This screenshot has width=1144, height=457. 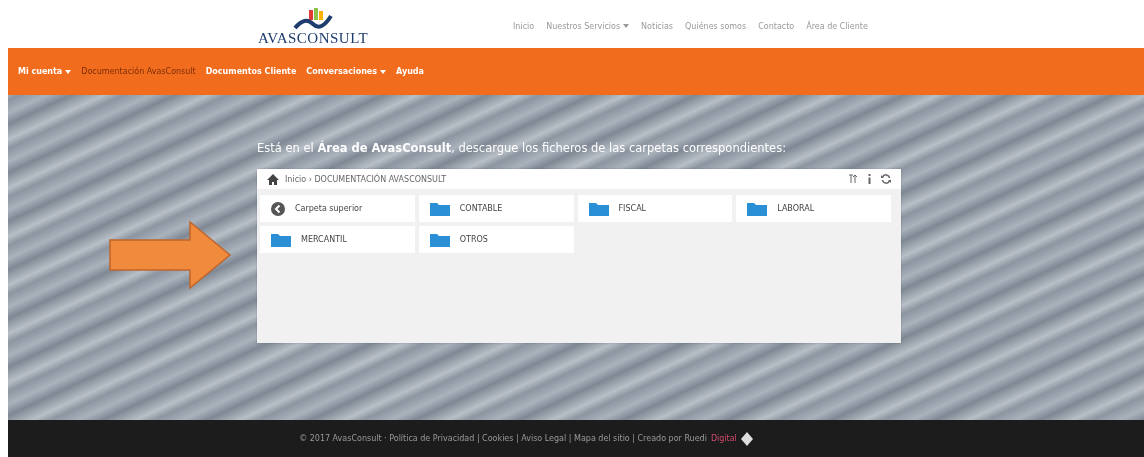 What do you see at coordinates (746, 438) in the screenshot?
I see `diamond-icon` at bounding box center [746, 438].